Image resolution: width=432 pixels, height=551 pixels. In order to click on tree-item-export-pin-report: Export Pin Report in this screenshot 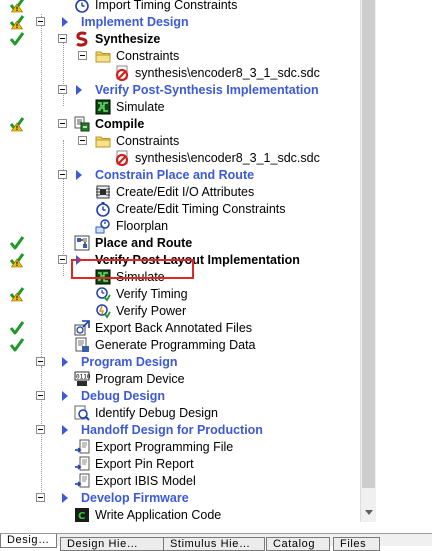, I will do `click(180, 464)`.